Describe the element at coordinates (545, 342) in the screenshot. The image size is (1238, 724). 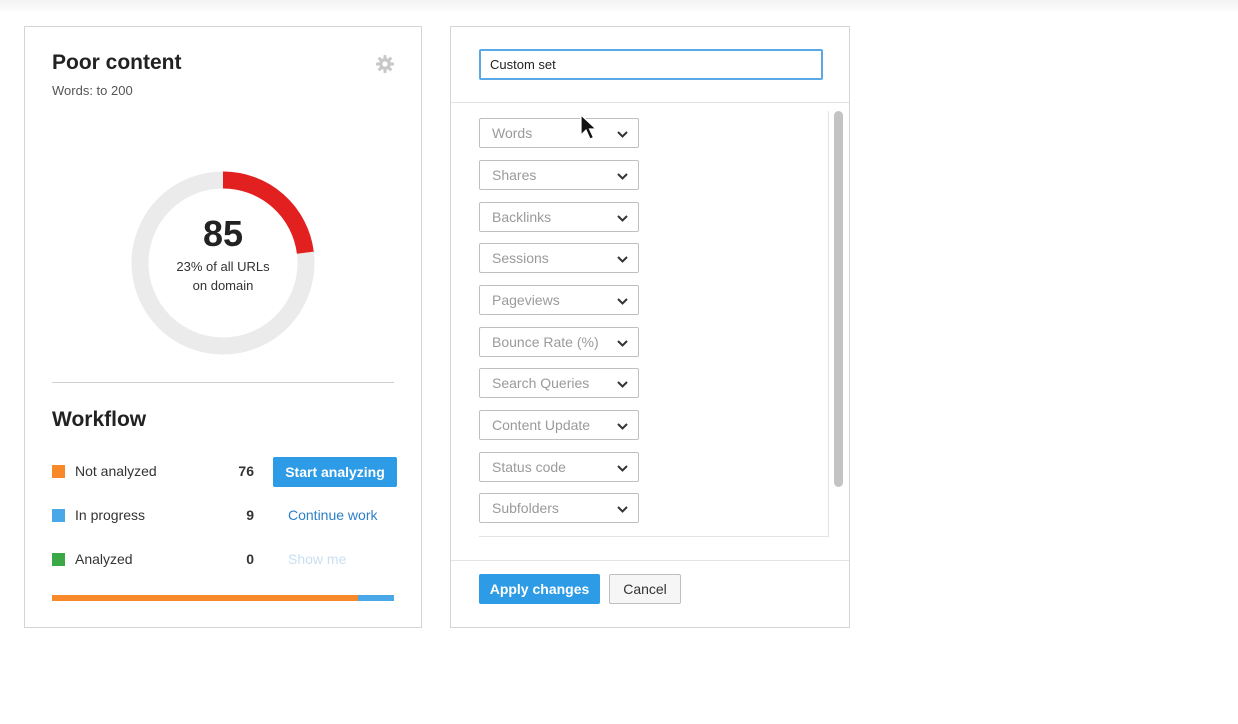
I see `dropdown-label: Bounce Rate (%)` at that location.